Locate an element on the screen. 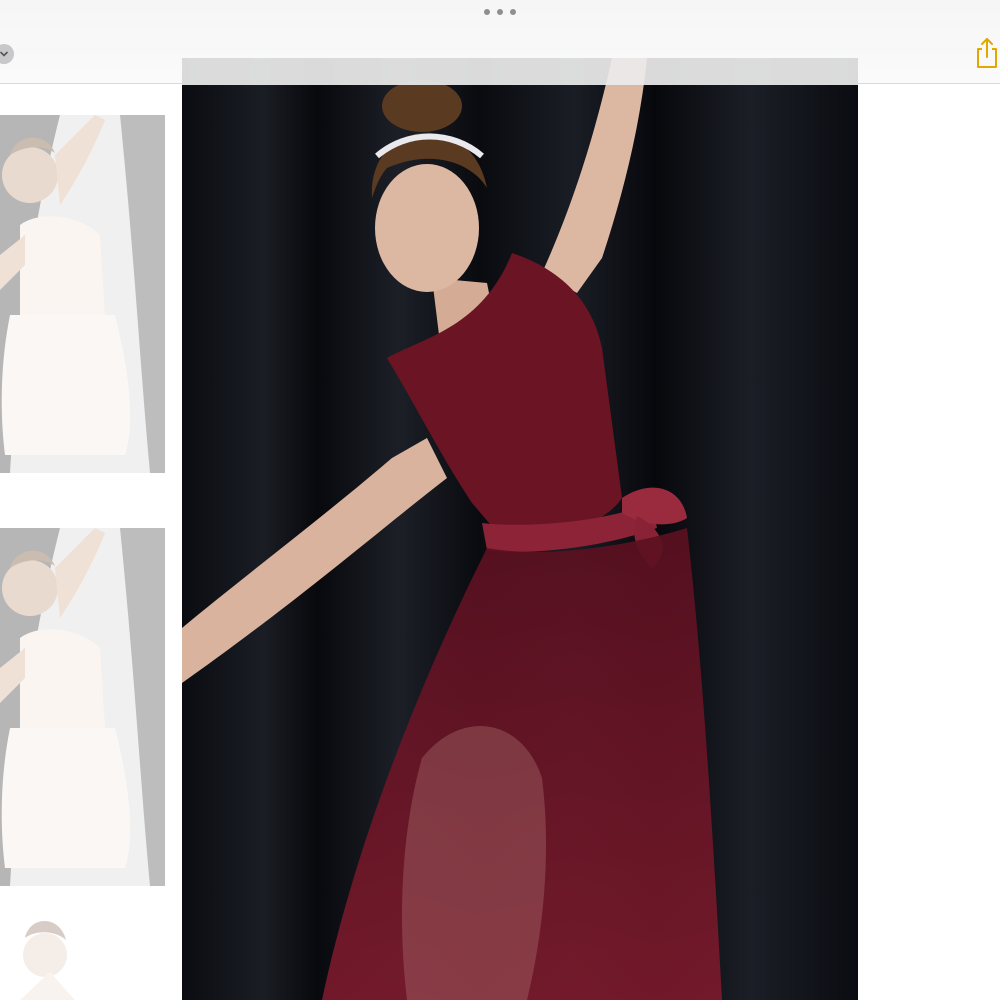 This screenshot has height=1000, width=1000. share-icon is located at coordinates (986, 53).